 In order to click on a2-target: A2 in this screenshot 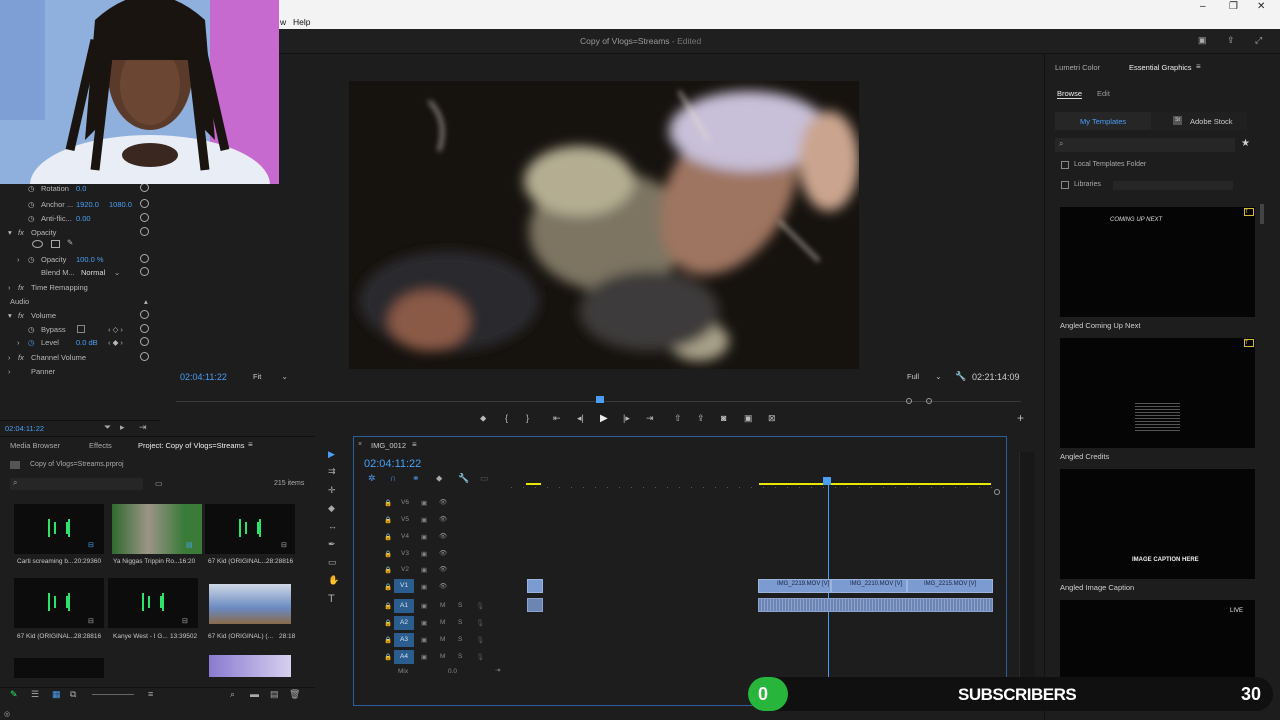, I will do `click(404, 623)`.